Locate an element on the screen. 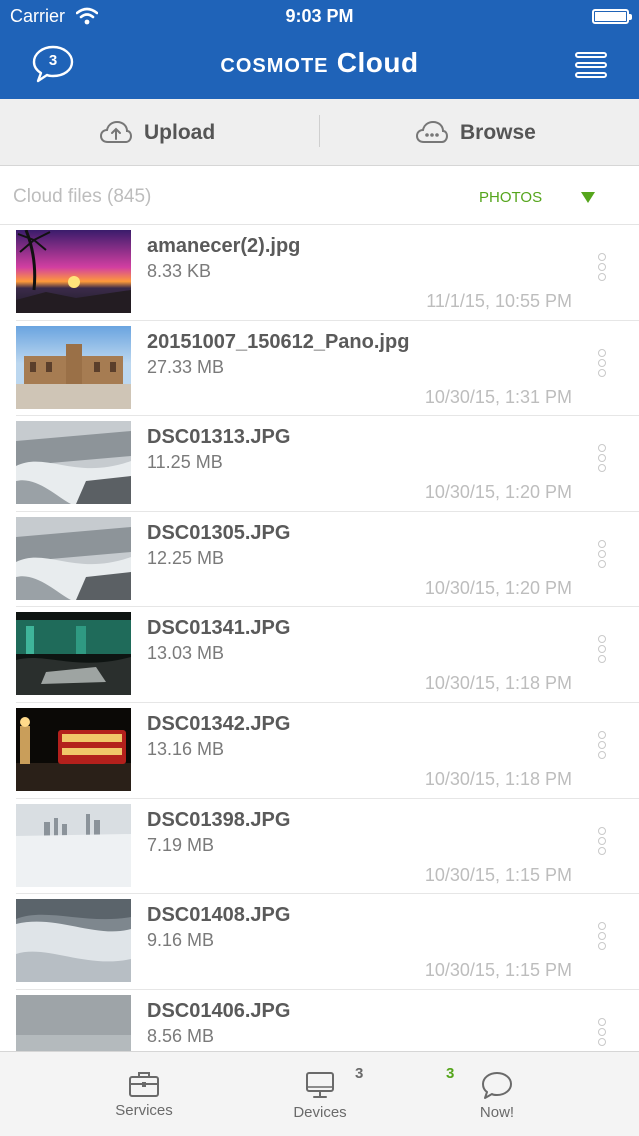 The width and height of the screenshot is (639, 1136). file-size: 9.16 MB is located at coordinates (181, 940).